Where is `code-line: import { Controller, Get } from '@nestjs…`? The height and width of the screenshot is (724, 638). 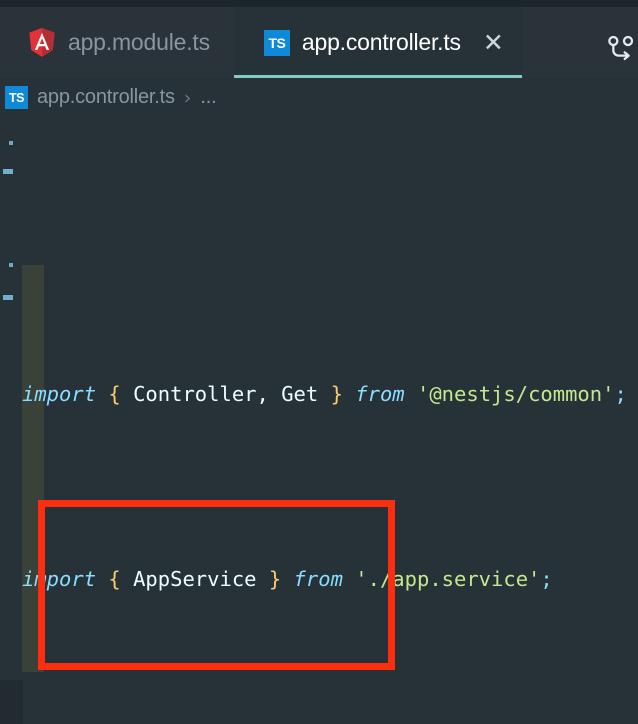 code-line: import { Controller, Get } from '@nestjs… is located at coordinates (319, 394).